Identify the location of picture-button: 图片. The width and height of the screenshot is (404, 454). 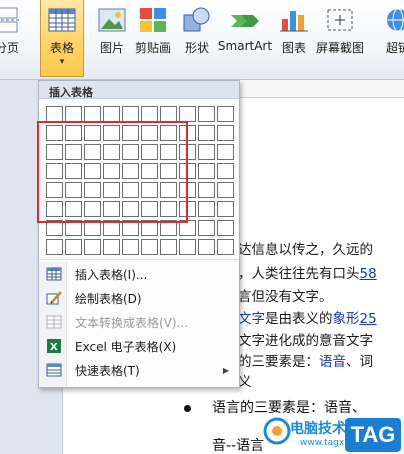
(112, 31).